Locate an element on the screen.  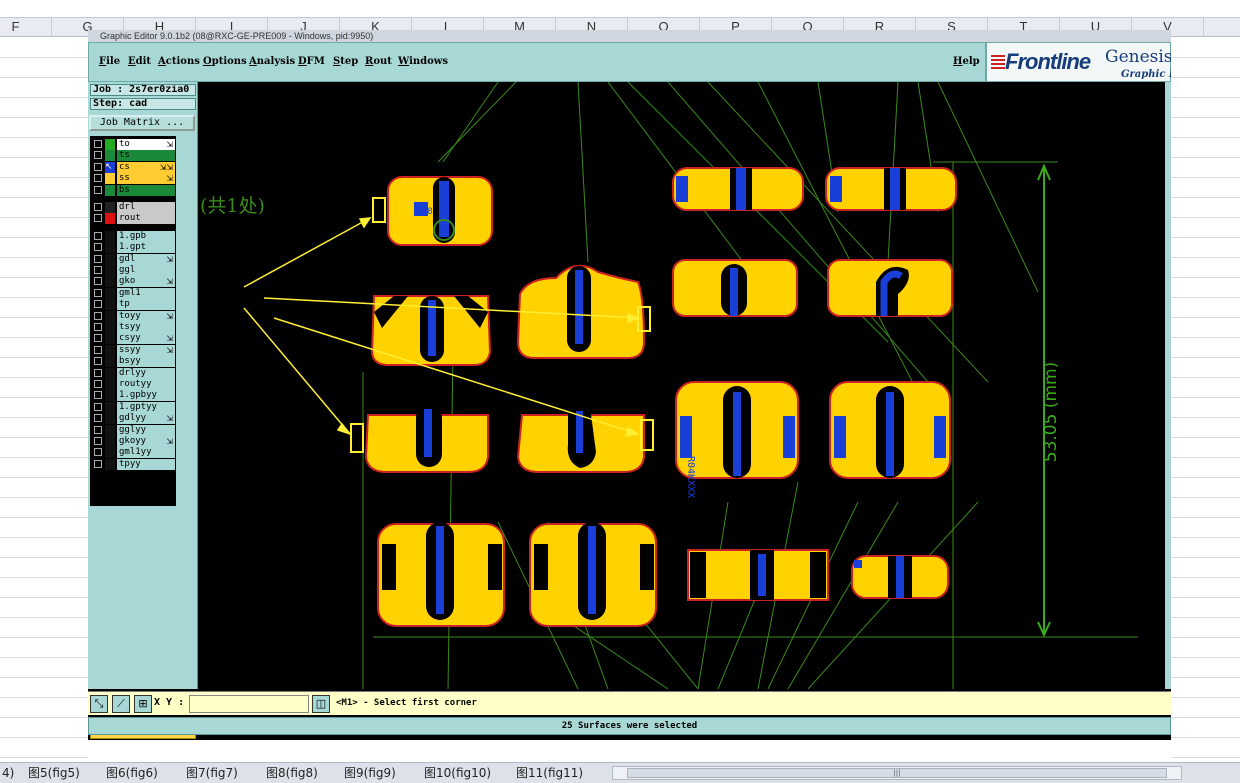
layer-row-bs: bs is located at coordinates (134, 190).